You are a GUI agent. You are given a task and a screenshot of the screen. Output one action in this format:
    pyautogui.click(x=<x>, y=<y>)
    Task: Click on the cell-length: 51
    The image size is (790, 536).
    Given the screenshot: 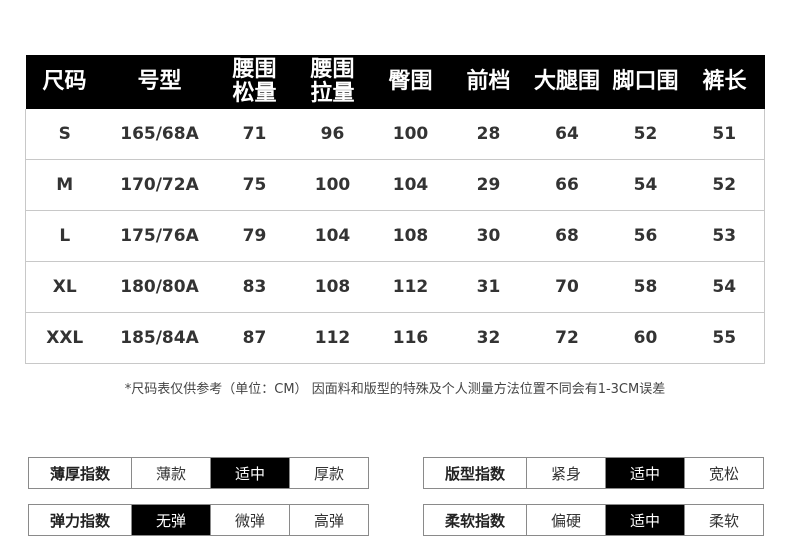 What is the action you would take?
    pyautogui.click(x=724, y=134)
    